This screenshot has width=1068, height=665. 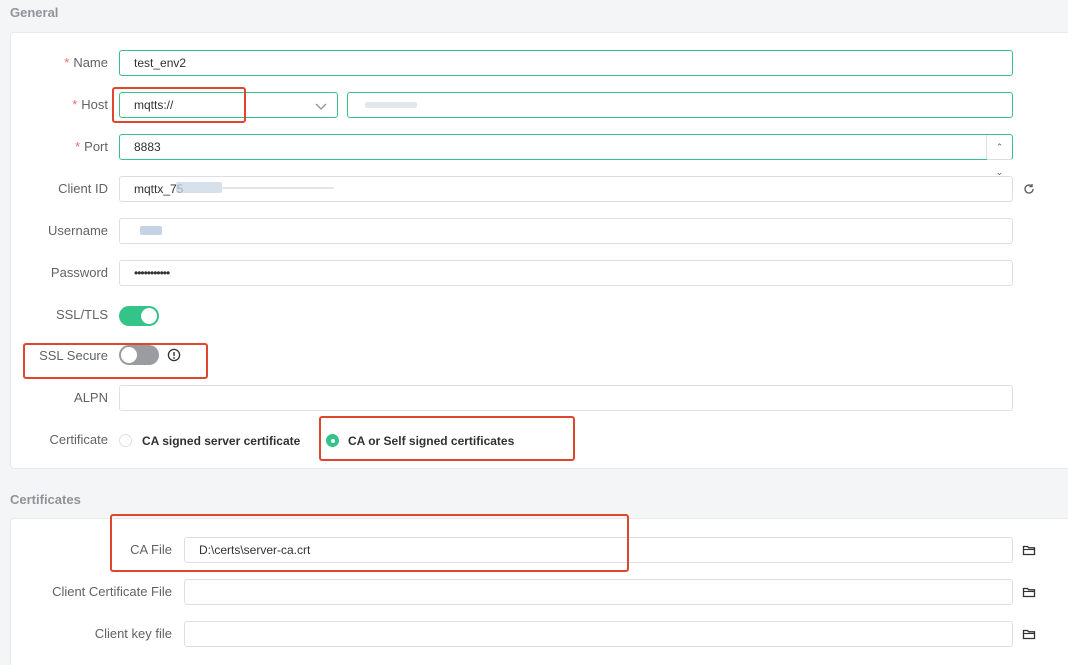 I want to click on client-cert-label: Client Certificate File, so click(x=112, y=591).